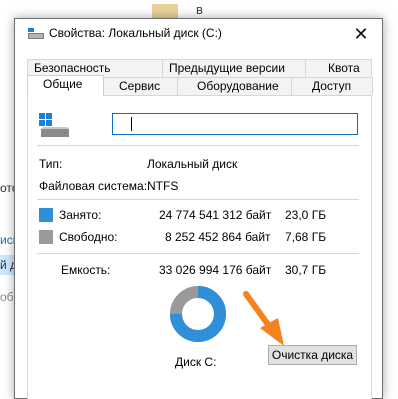 This screenshot has width=398, height=399. What do you see at coordinates (235, 124) in the screenshot?
I see `drive-name-input` at bounding box center [235, 124].